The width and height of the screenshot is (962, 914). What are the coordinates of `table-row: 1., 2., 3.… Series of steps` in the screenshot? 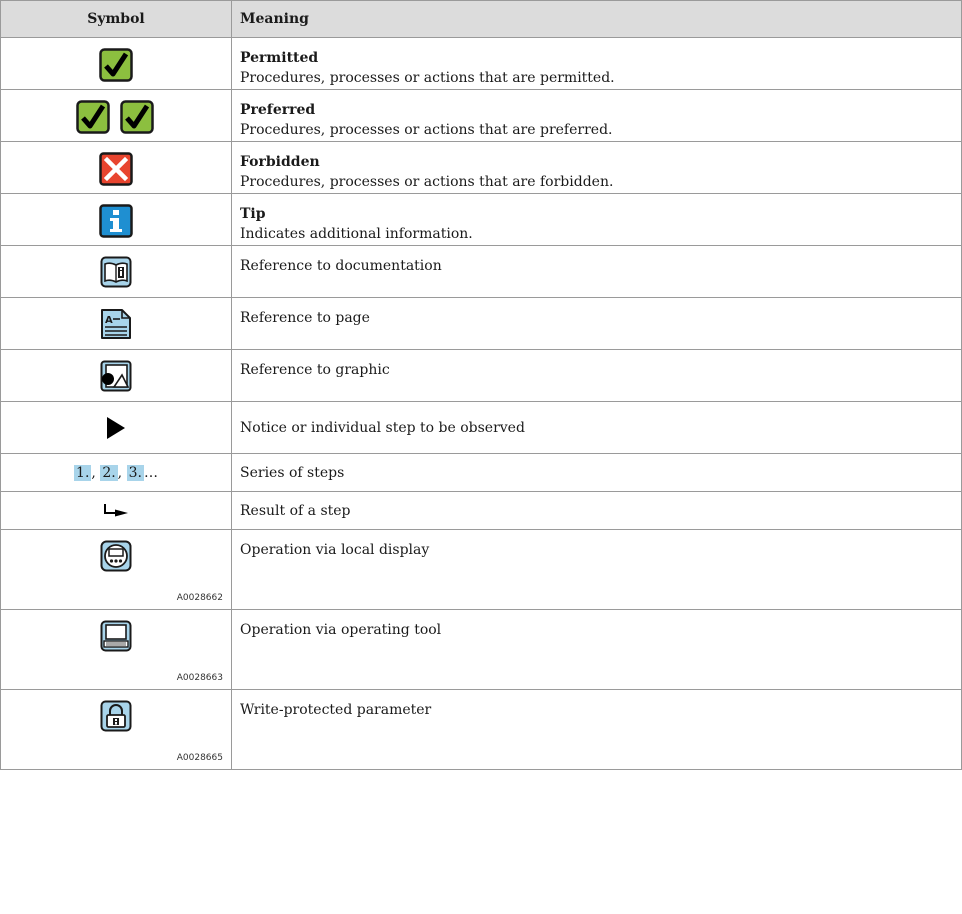 It's located at (481, 472).